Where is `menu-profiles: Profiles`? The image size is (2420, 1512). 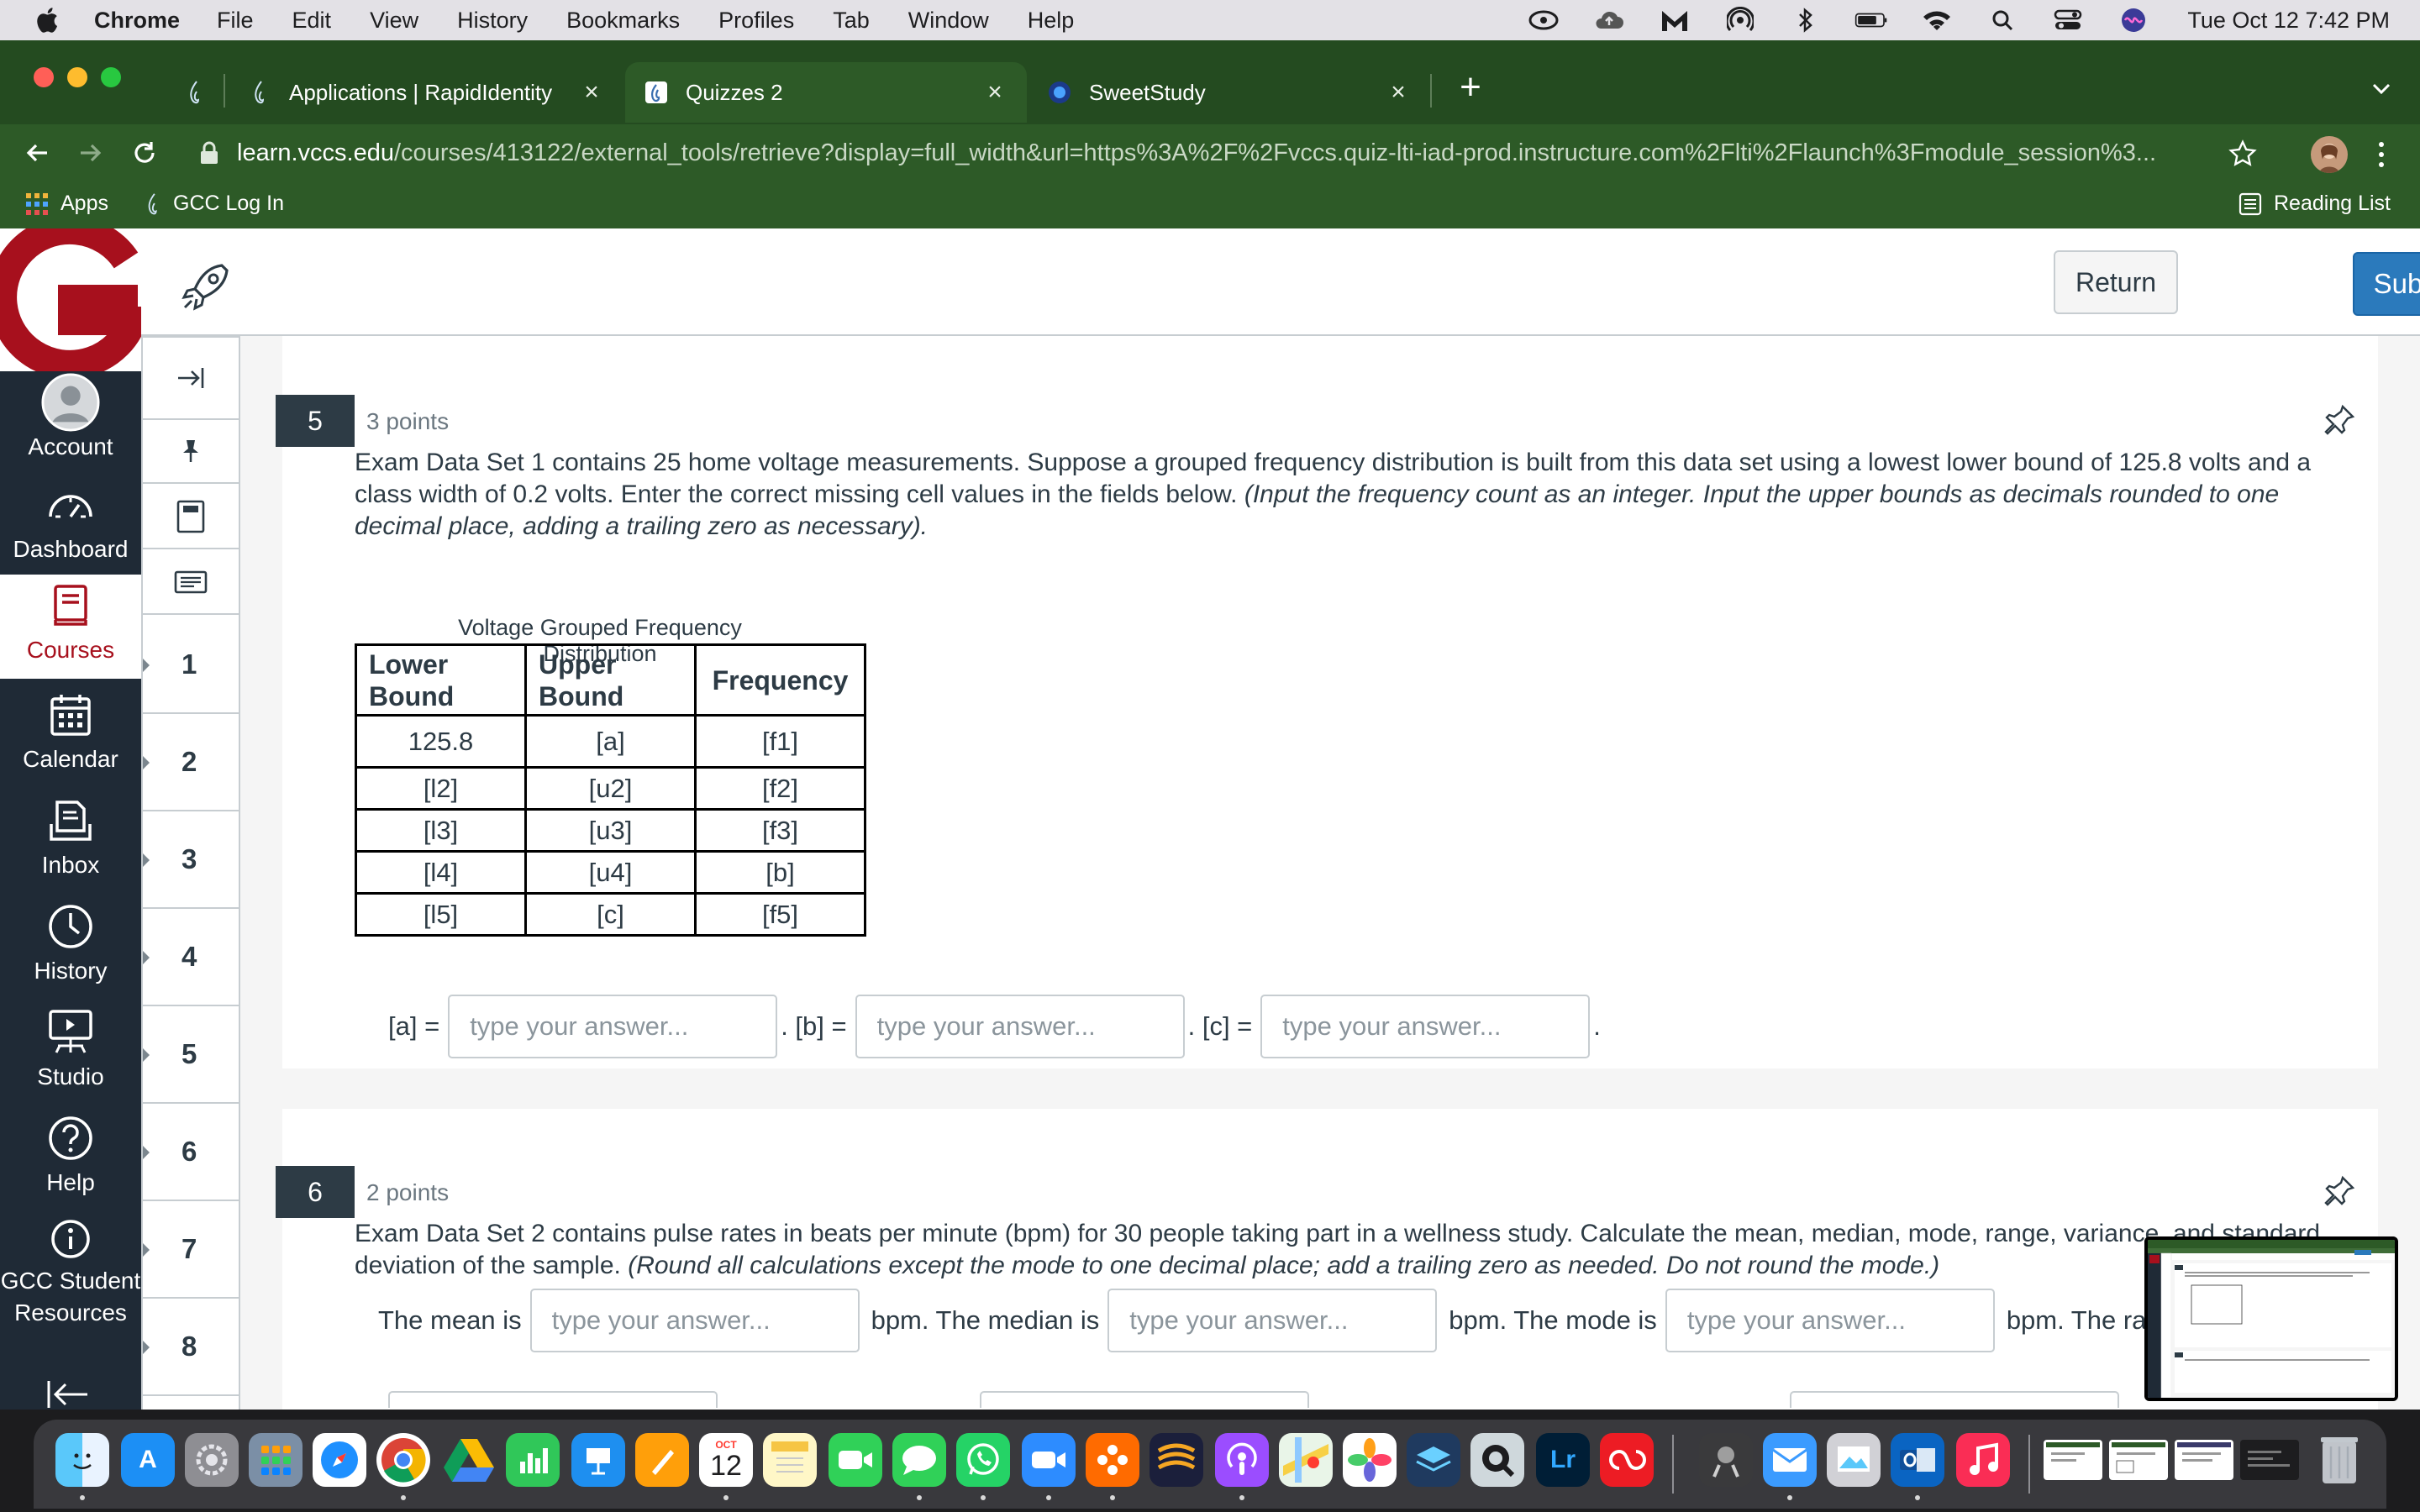 menu-profiles: Profiles is located at coordinates (756, 21).